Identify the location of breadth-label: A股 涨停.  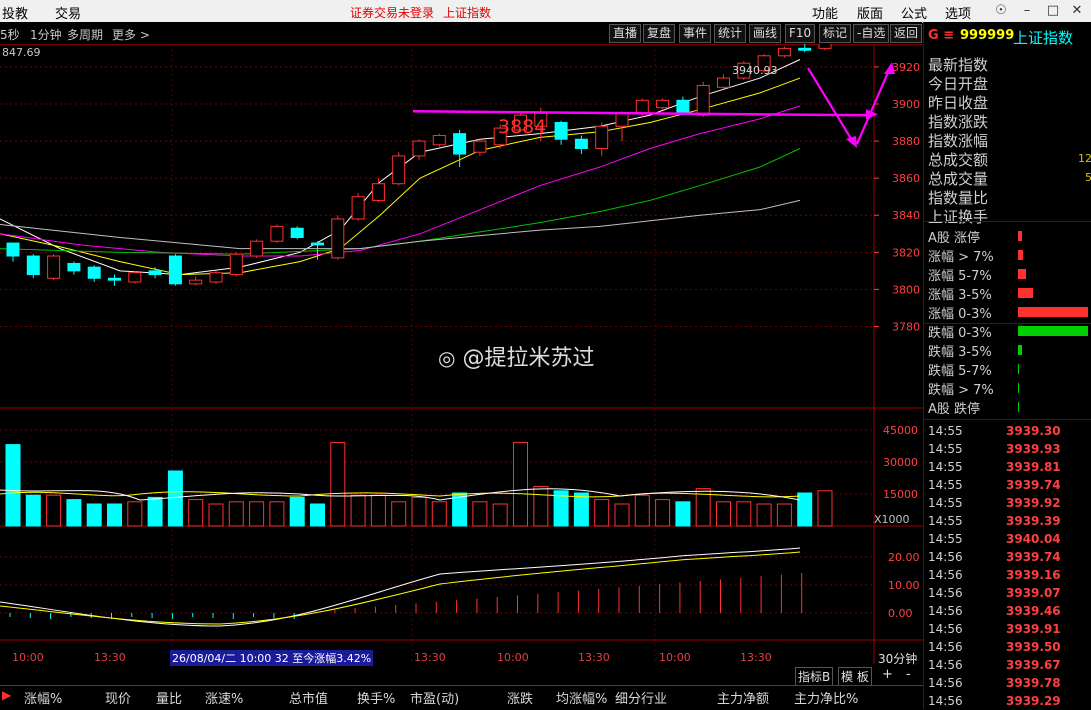
(954, 238).